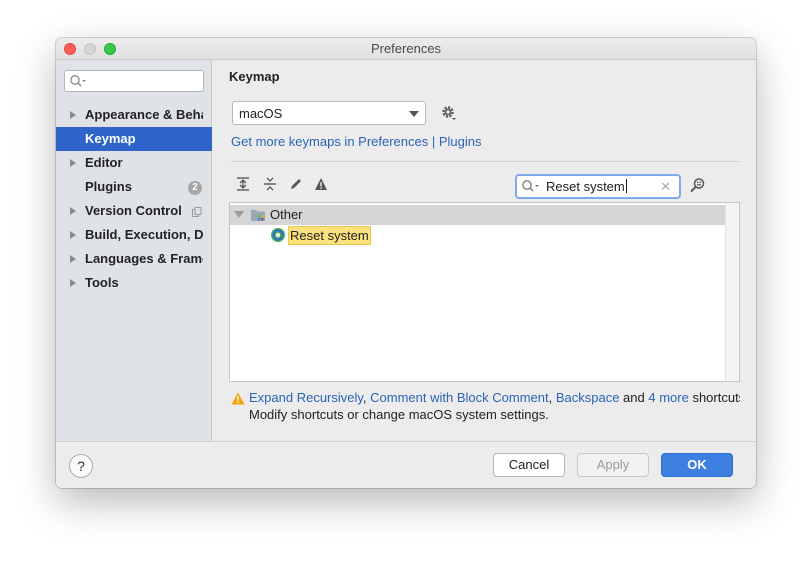 This screenshot has height=562, width=812. Describe the element at coordinates (714, 397) in the screenshot. I see `warning-suffix-text: shortcuts` at that location.